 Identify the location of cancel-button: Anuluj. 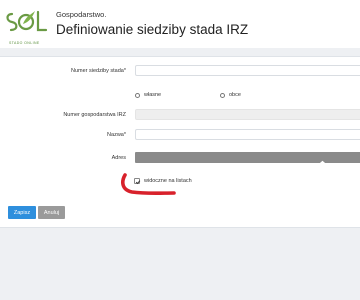
(51, 212).